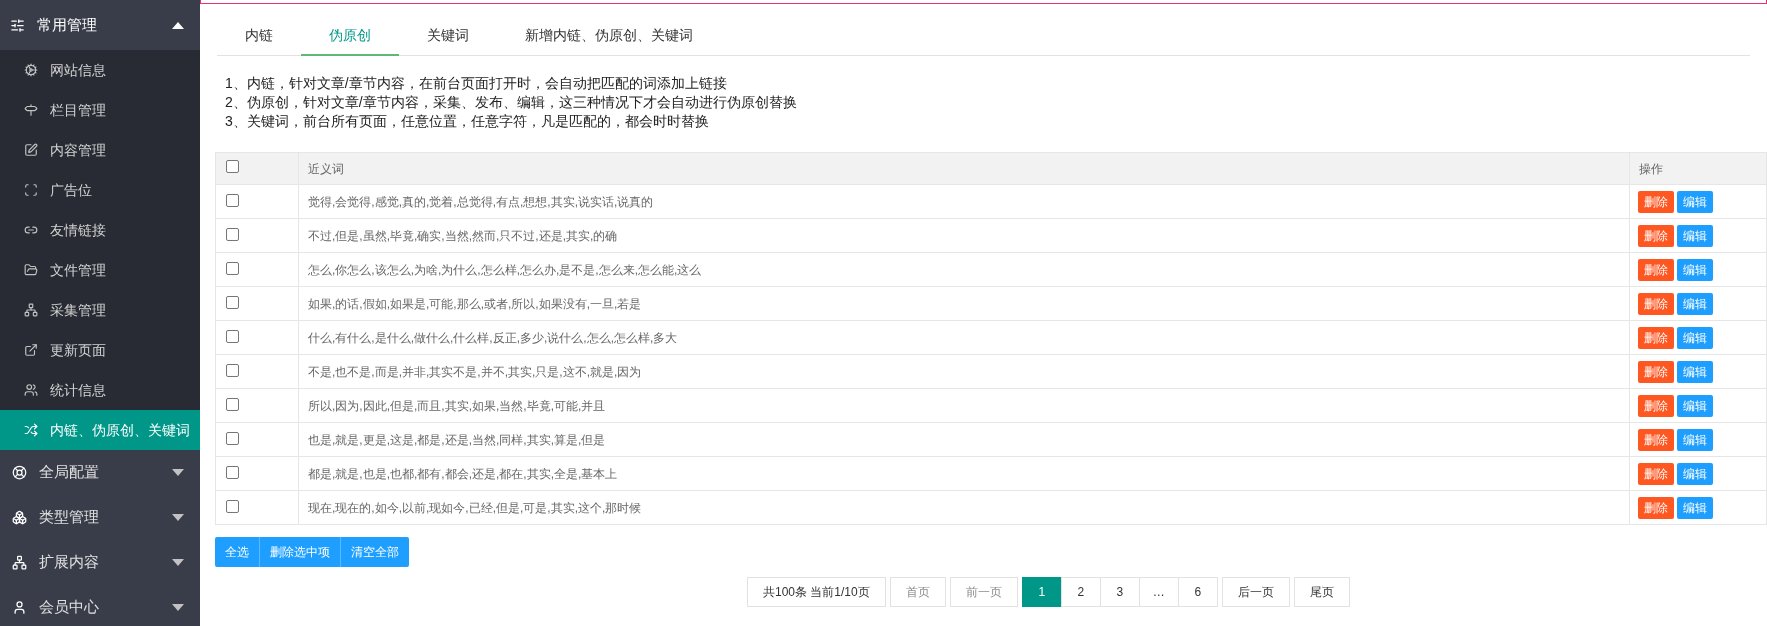 This screenshot has width=1767, height=626. What do you see at coordinates (69, 607) in the screenshot?
I see `menu-group-label: 会员中心` at bounding box center [69, 607].